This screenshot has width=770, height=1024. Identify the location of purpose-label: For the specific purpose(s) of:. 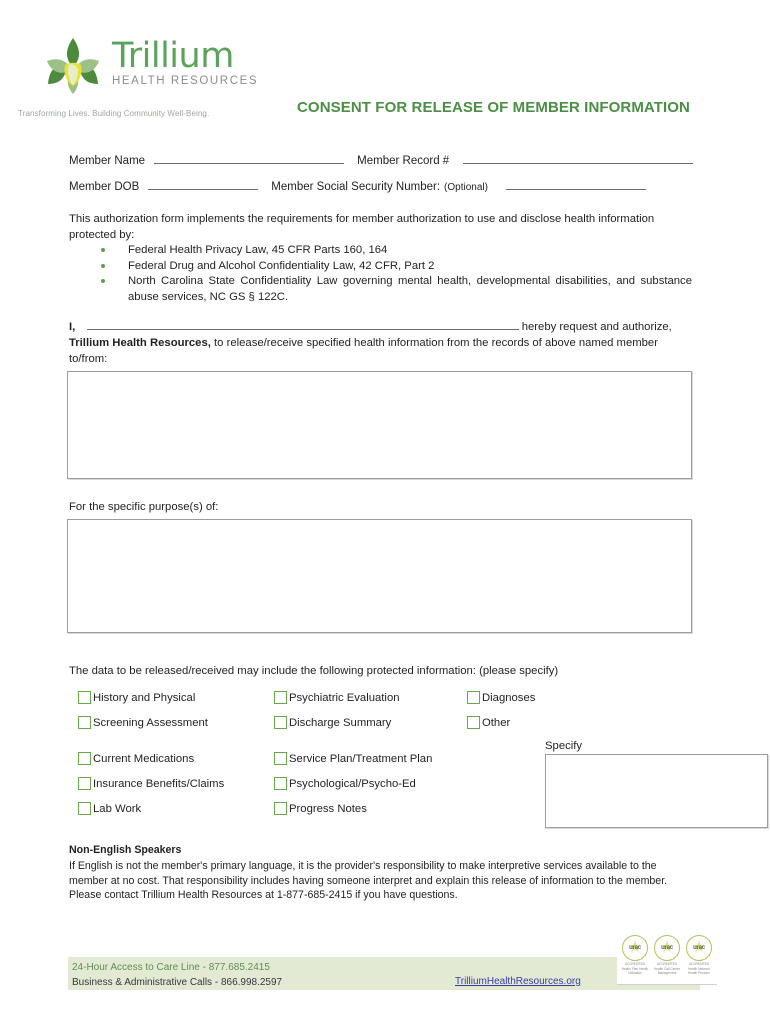
(144, 507).